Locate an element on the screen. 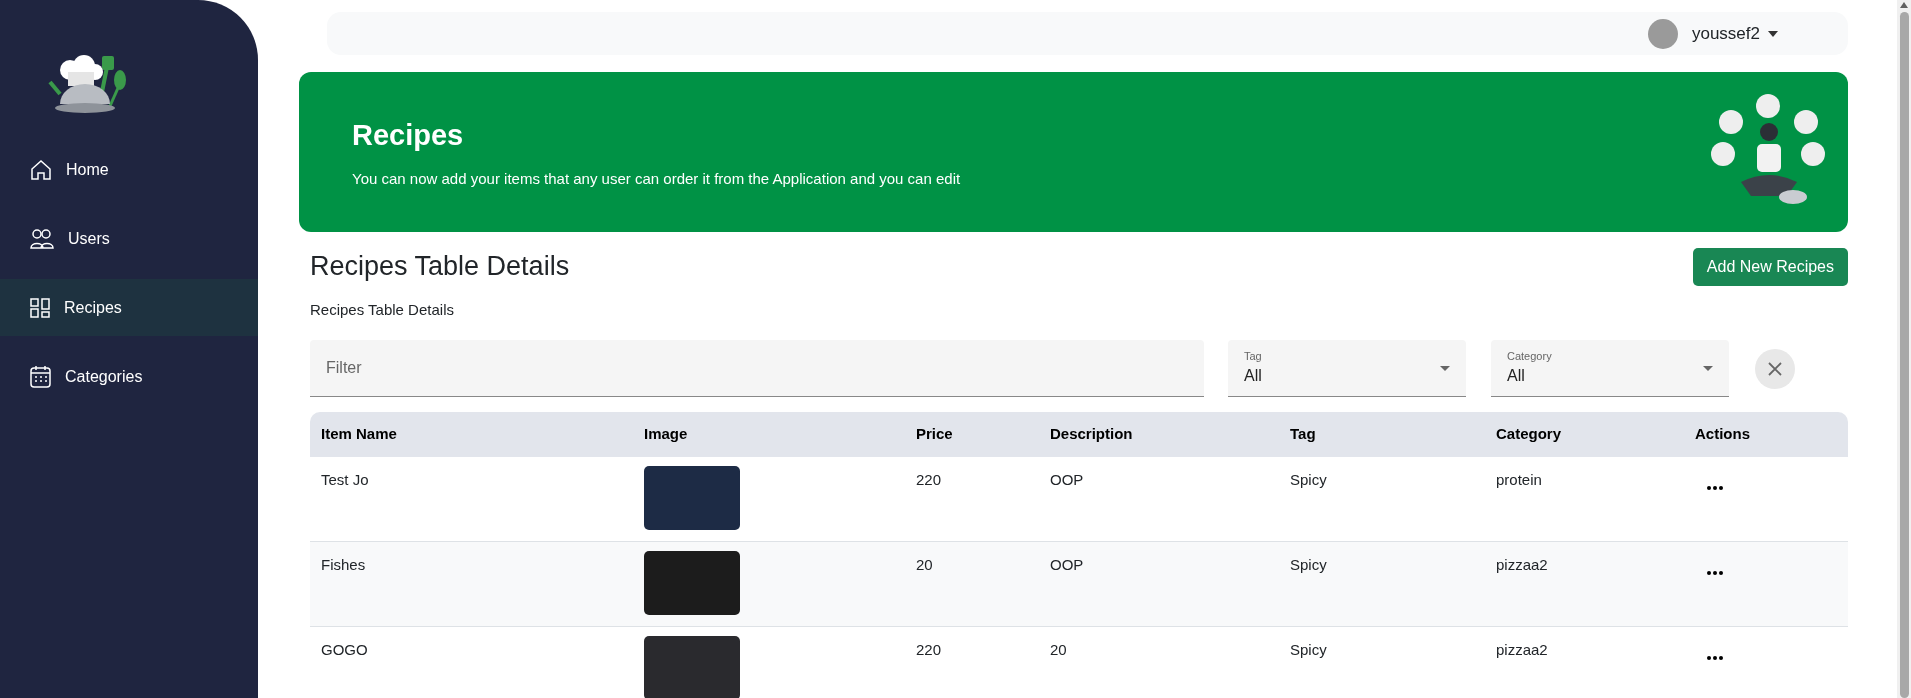  column-header: Item Name is located at coordinates (359, 434).